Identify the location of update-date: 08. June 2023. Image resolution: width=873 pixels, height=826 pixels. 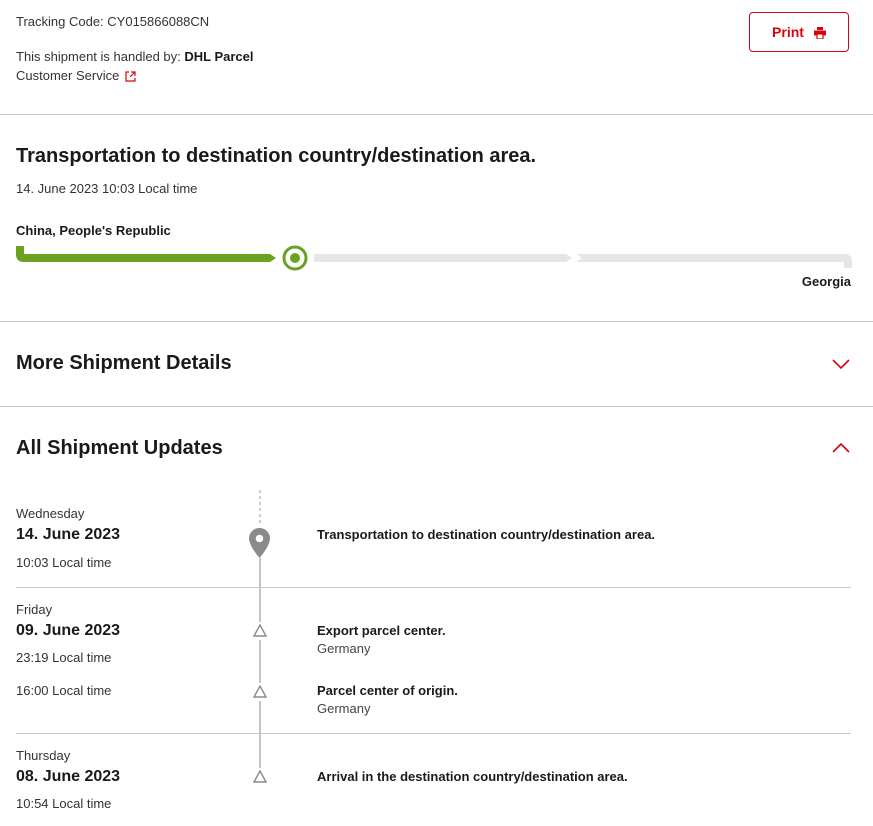
(68, 776).